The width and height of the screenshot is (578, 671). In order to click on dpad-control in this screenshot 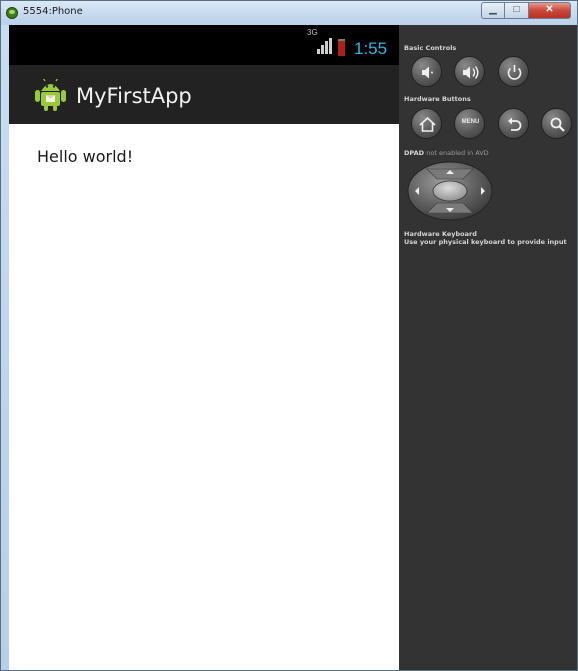, I will do `click(450, 191)`.